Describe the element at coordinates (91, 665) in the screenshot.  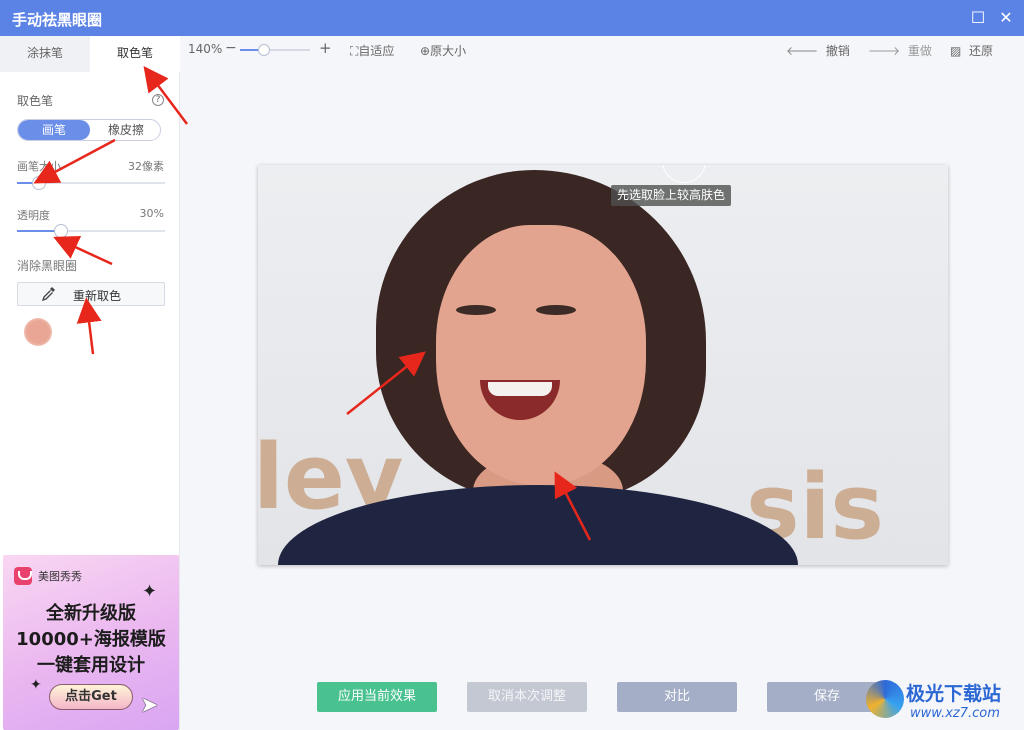
I see `ad-line-3: 一键套用设计` at that location.